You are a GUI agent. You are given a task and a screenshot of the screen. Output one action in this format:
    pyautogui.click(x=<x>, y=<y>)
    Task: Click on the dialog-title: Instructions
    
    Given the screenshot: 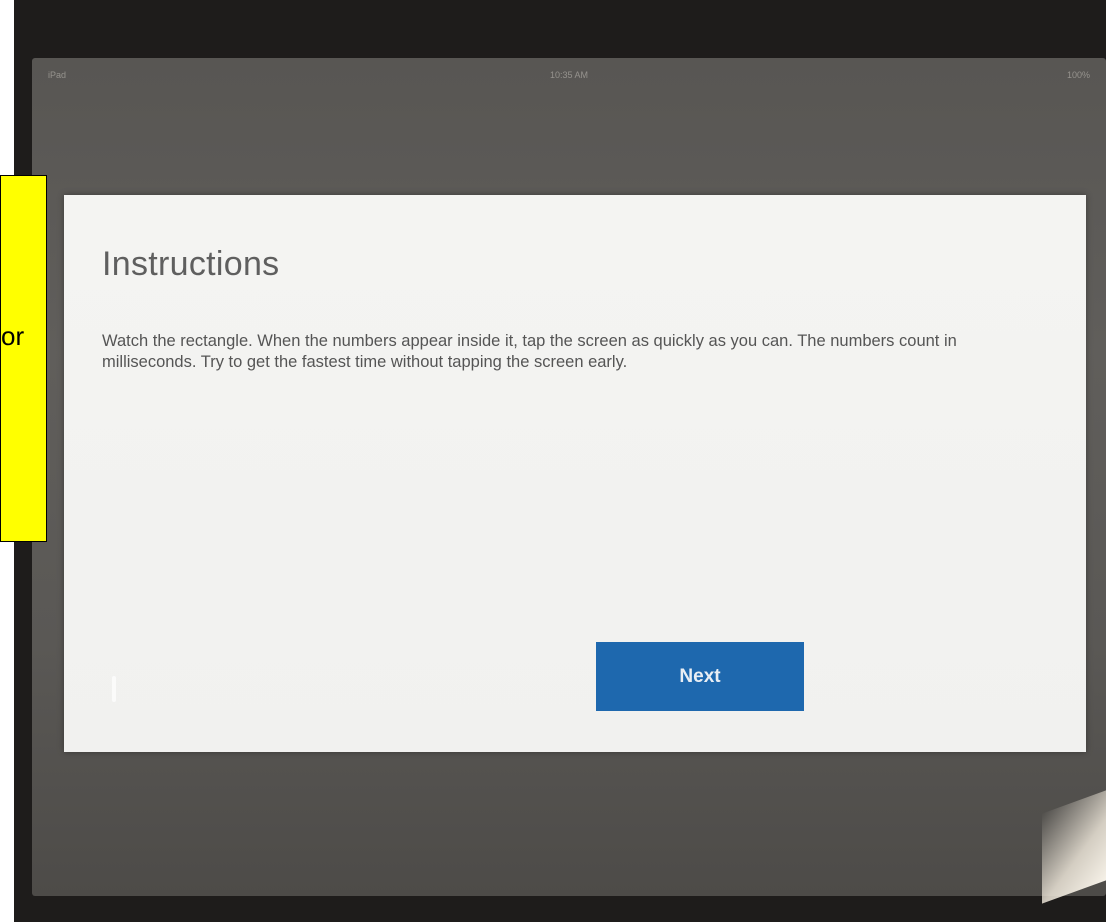 What is the action you would take?
    pyautogui.click(x=191, y=264)
    